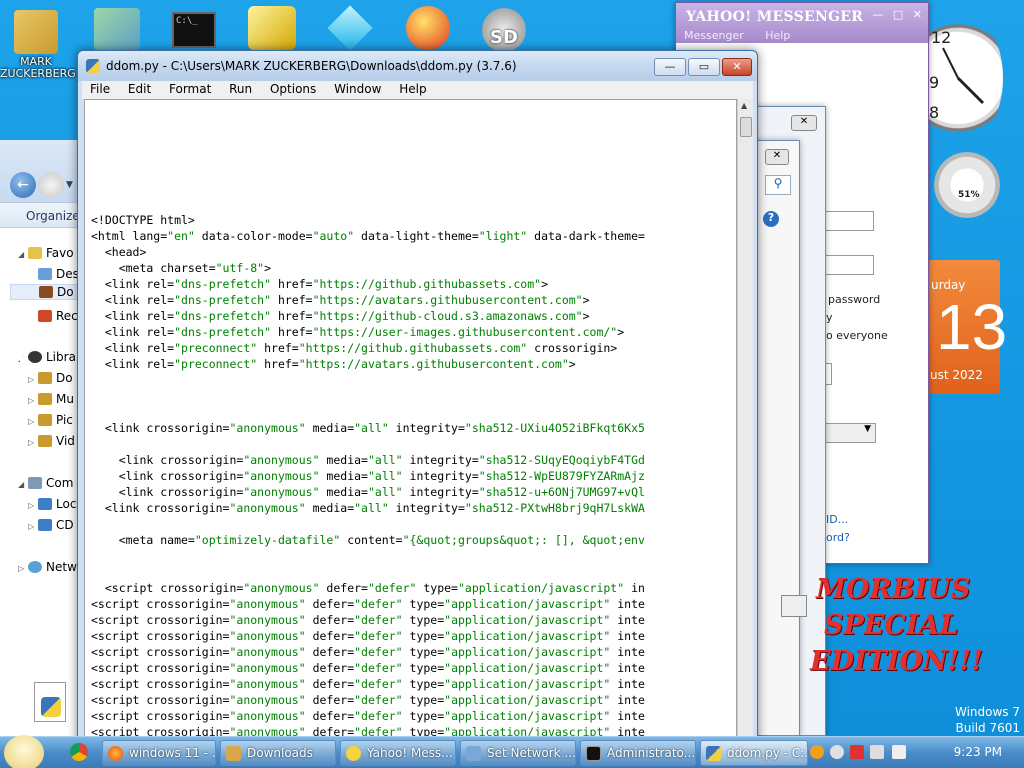  What do you see at coordinates (899, 752) in the screenshot?
I see `volume-icon` at bounding box center [899, 752].